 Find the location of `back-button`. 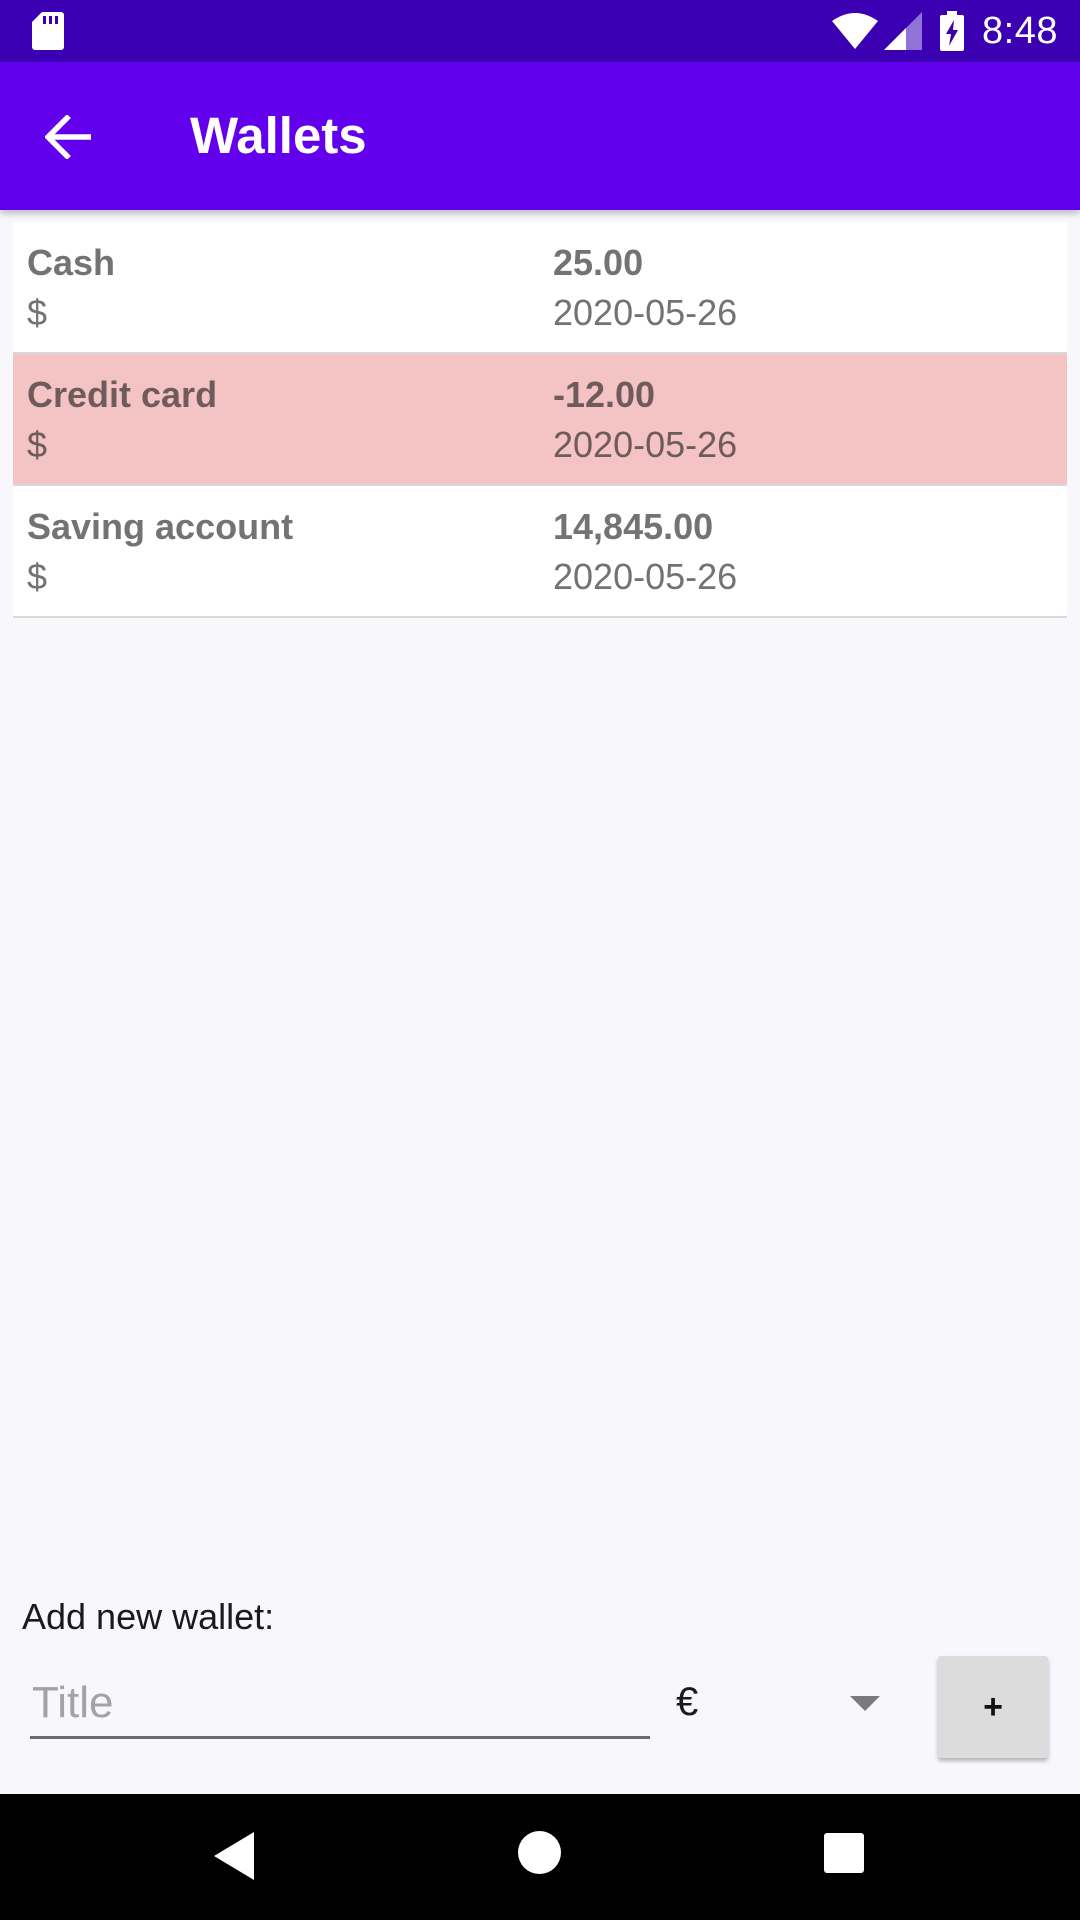

back-button is located at coordinates (69, 137).